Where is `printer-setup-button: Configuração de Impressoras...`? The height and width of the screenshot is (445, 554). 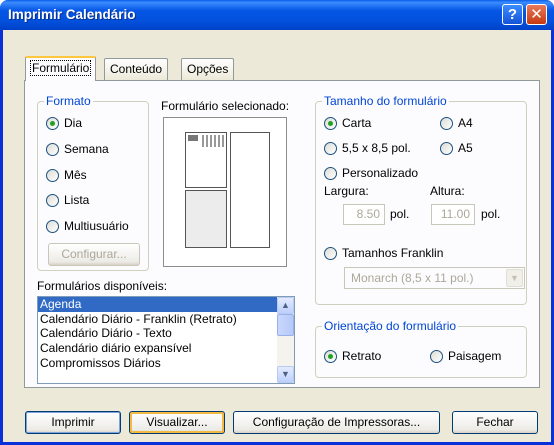
printer-setup-button: Configuração de Impressoras... is located at coordinates (336, 422).